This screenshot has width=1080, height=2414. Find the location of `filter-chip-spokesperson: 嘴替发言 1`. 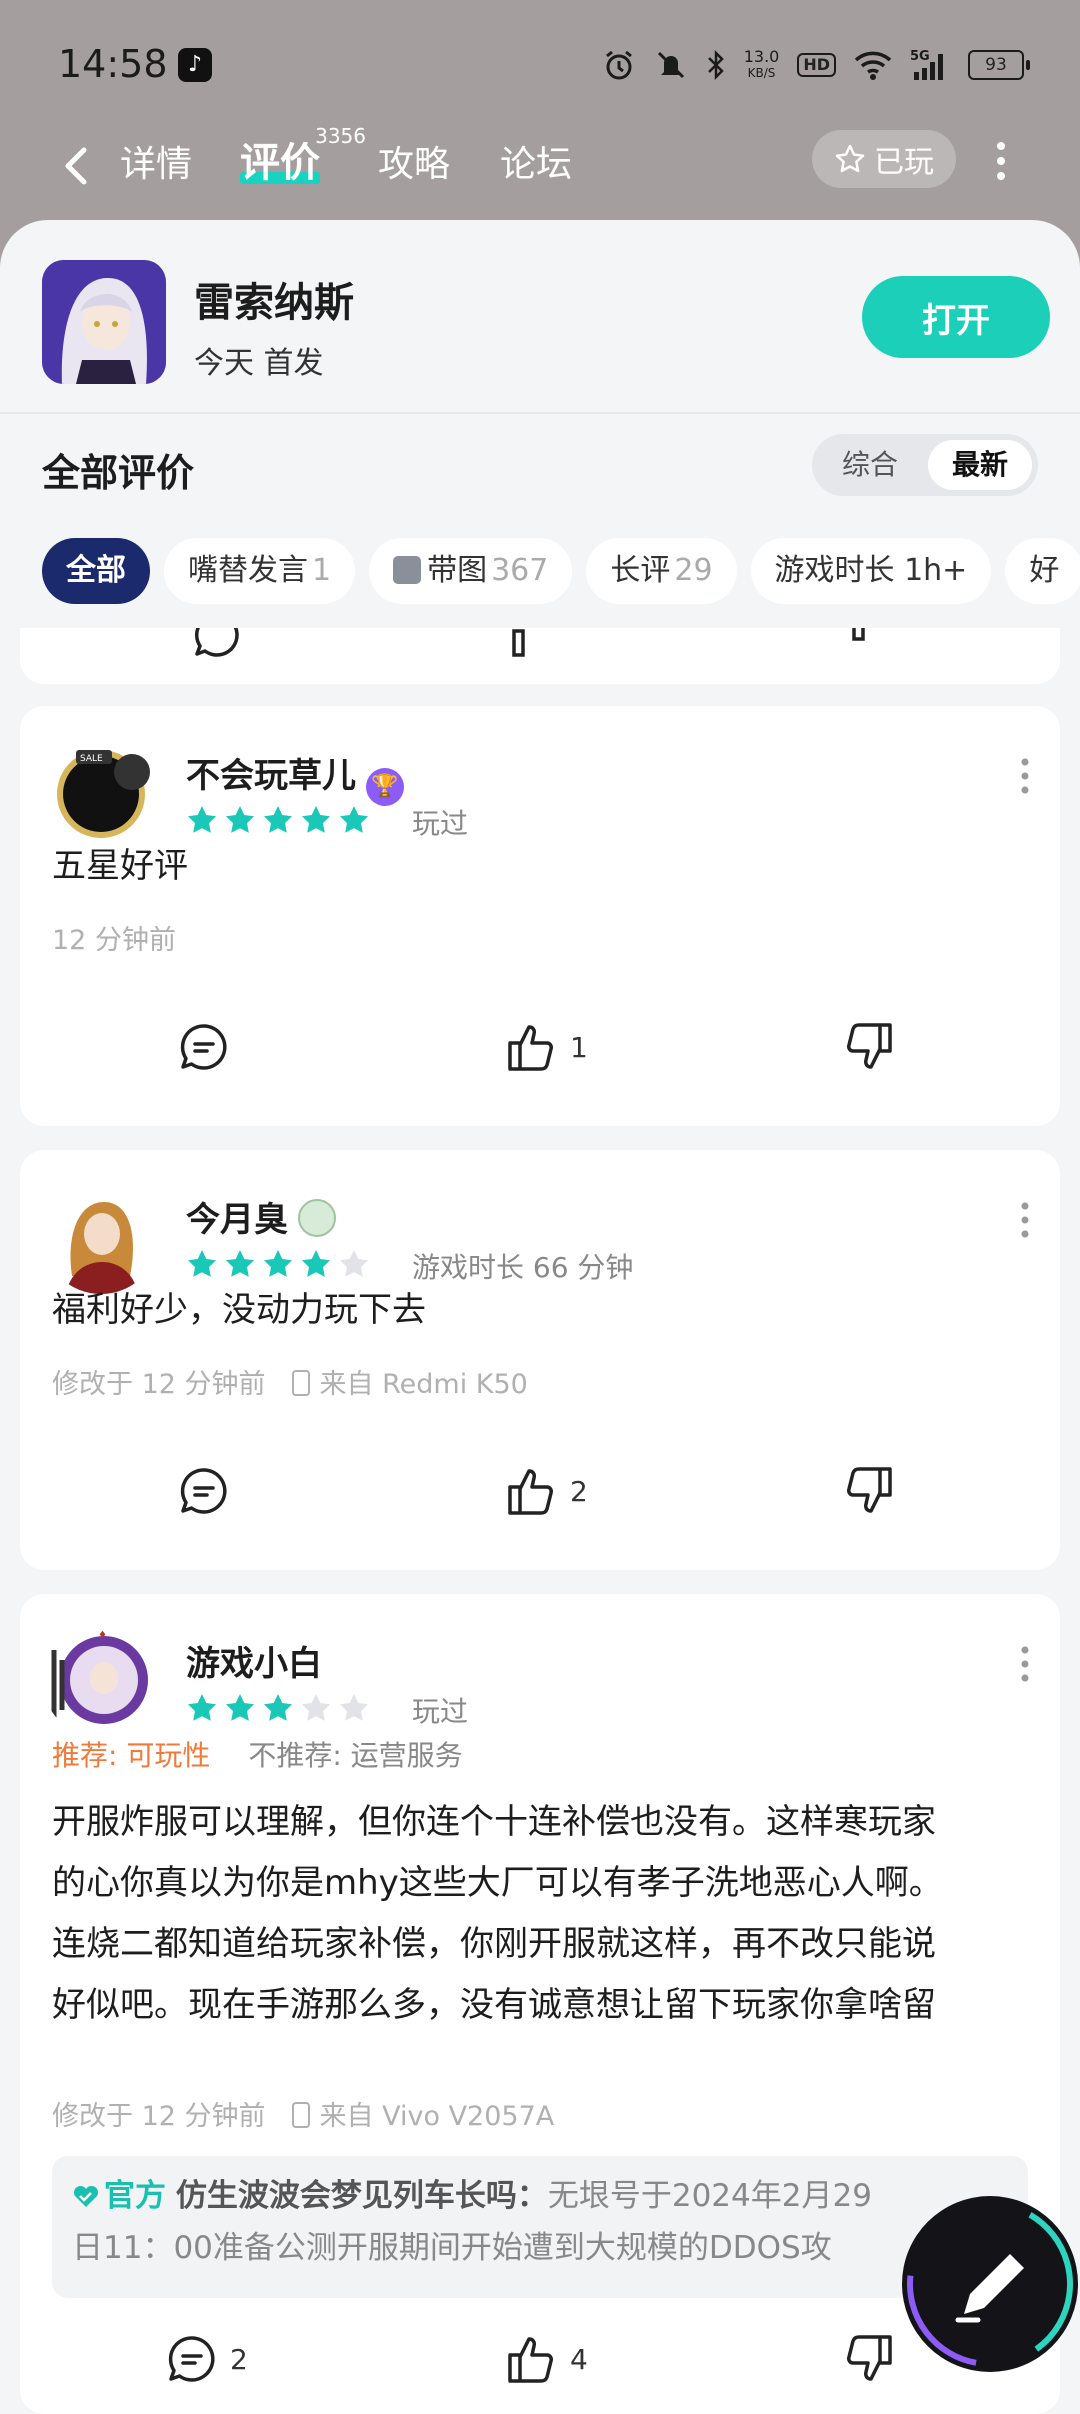

filter-chip-spokesperson: 嘴替发言 1 is located at coordinates (260, 571).